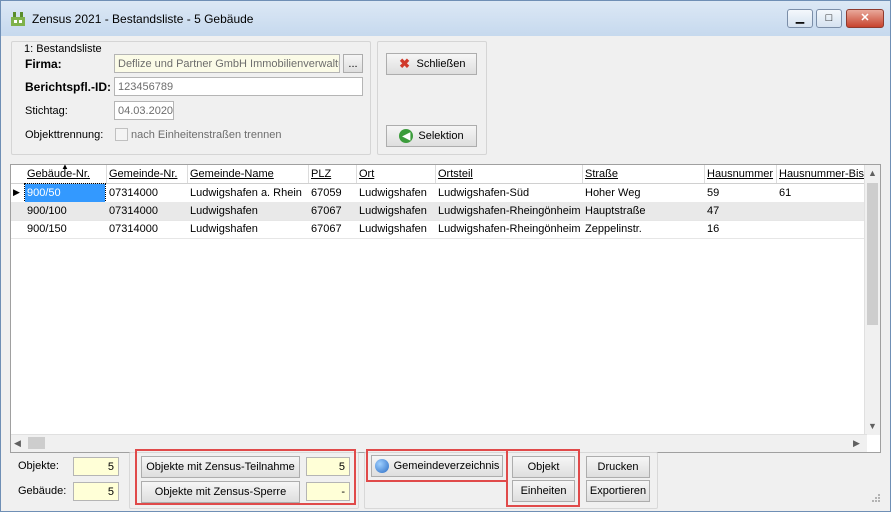 The image size is (891, 512). What do you see at coordinates (446, 466) in the screenshot?
I see `gemeindeverzeichnis-label: Gemeindeverzeichnis` at bounding box center [446, 466].